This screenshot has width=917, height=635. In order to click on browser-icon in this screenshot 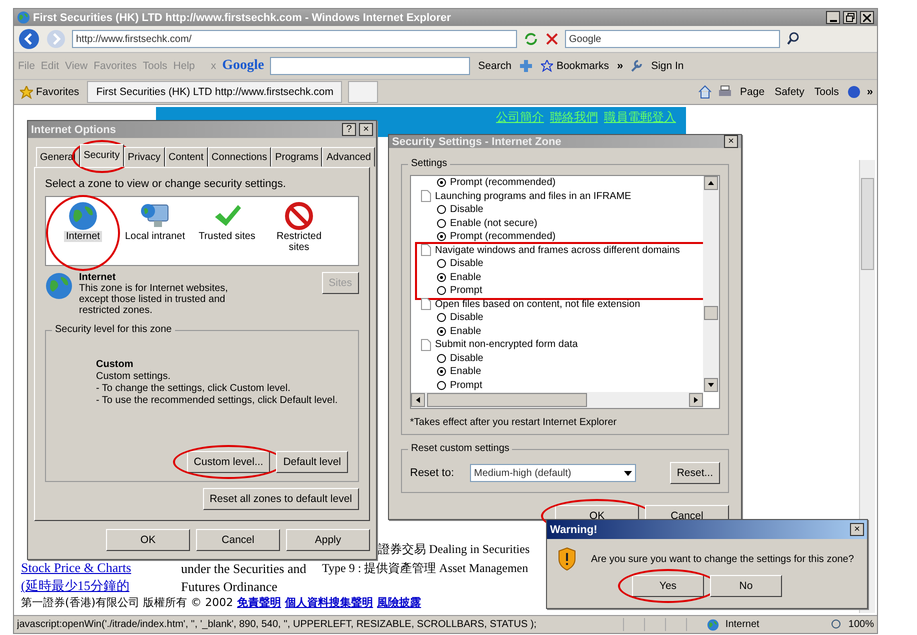, I will do `click(23, 17)`.